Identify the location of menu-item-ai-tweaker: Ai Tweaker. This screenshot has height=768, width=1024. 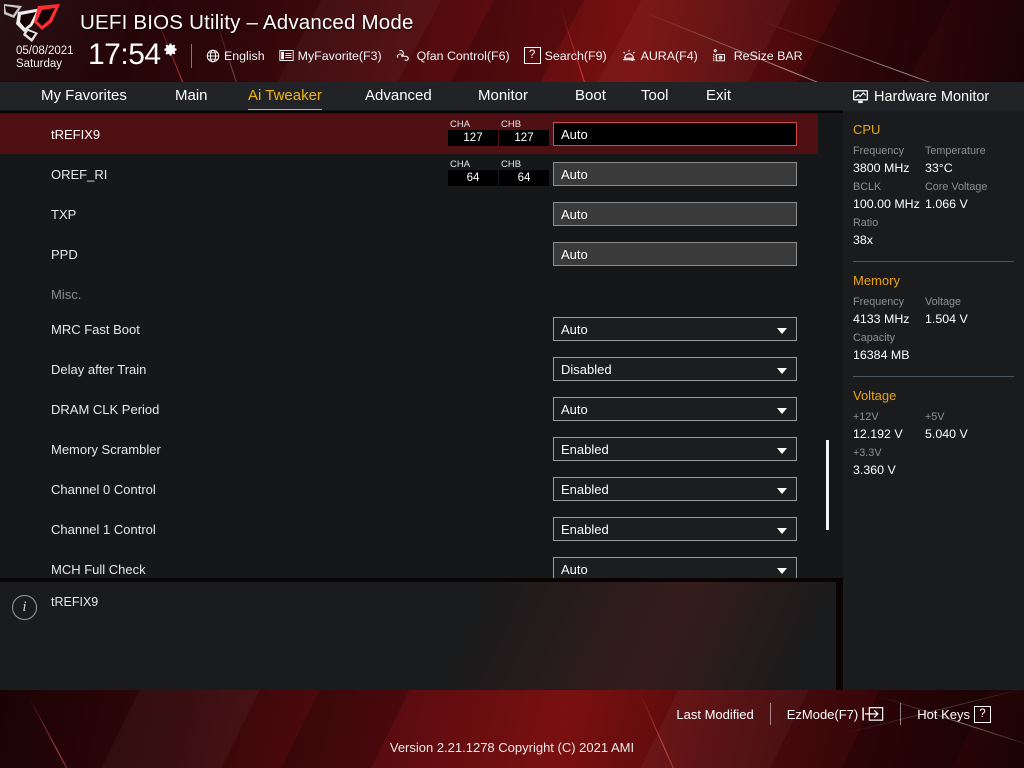
(285, 98).